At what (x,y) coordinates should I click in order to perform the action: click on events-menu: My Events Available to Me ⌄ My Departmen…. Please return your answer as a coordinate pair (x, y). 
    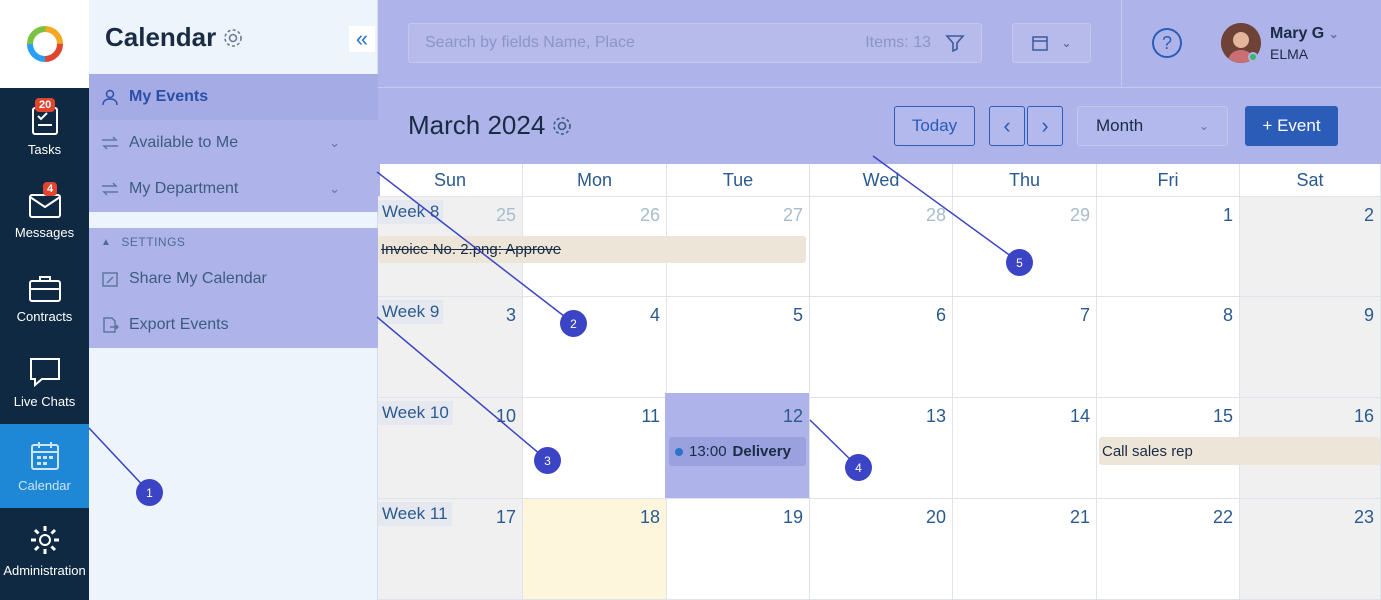
    Looking at the image, I should click on (234, 143).